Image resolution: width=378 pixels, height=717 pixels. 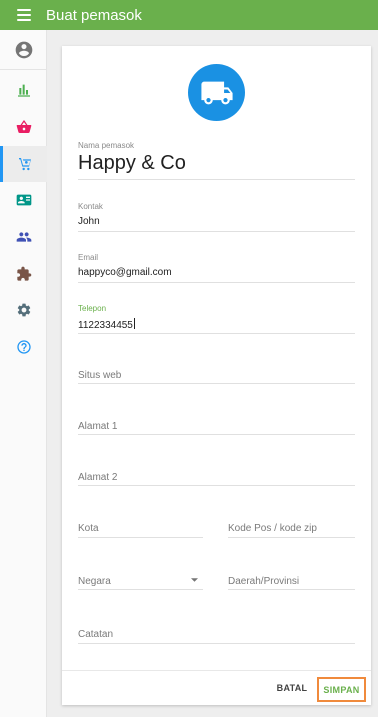 I want to click on postal-code-placeholder: Kode Pos / kode zip, so click(x=272, y=528).